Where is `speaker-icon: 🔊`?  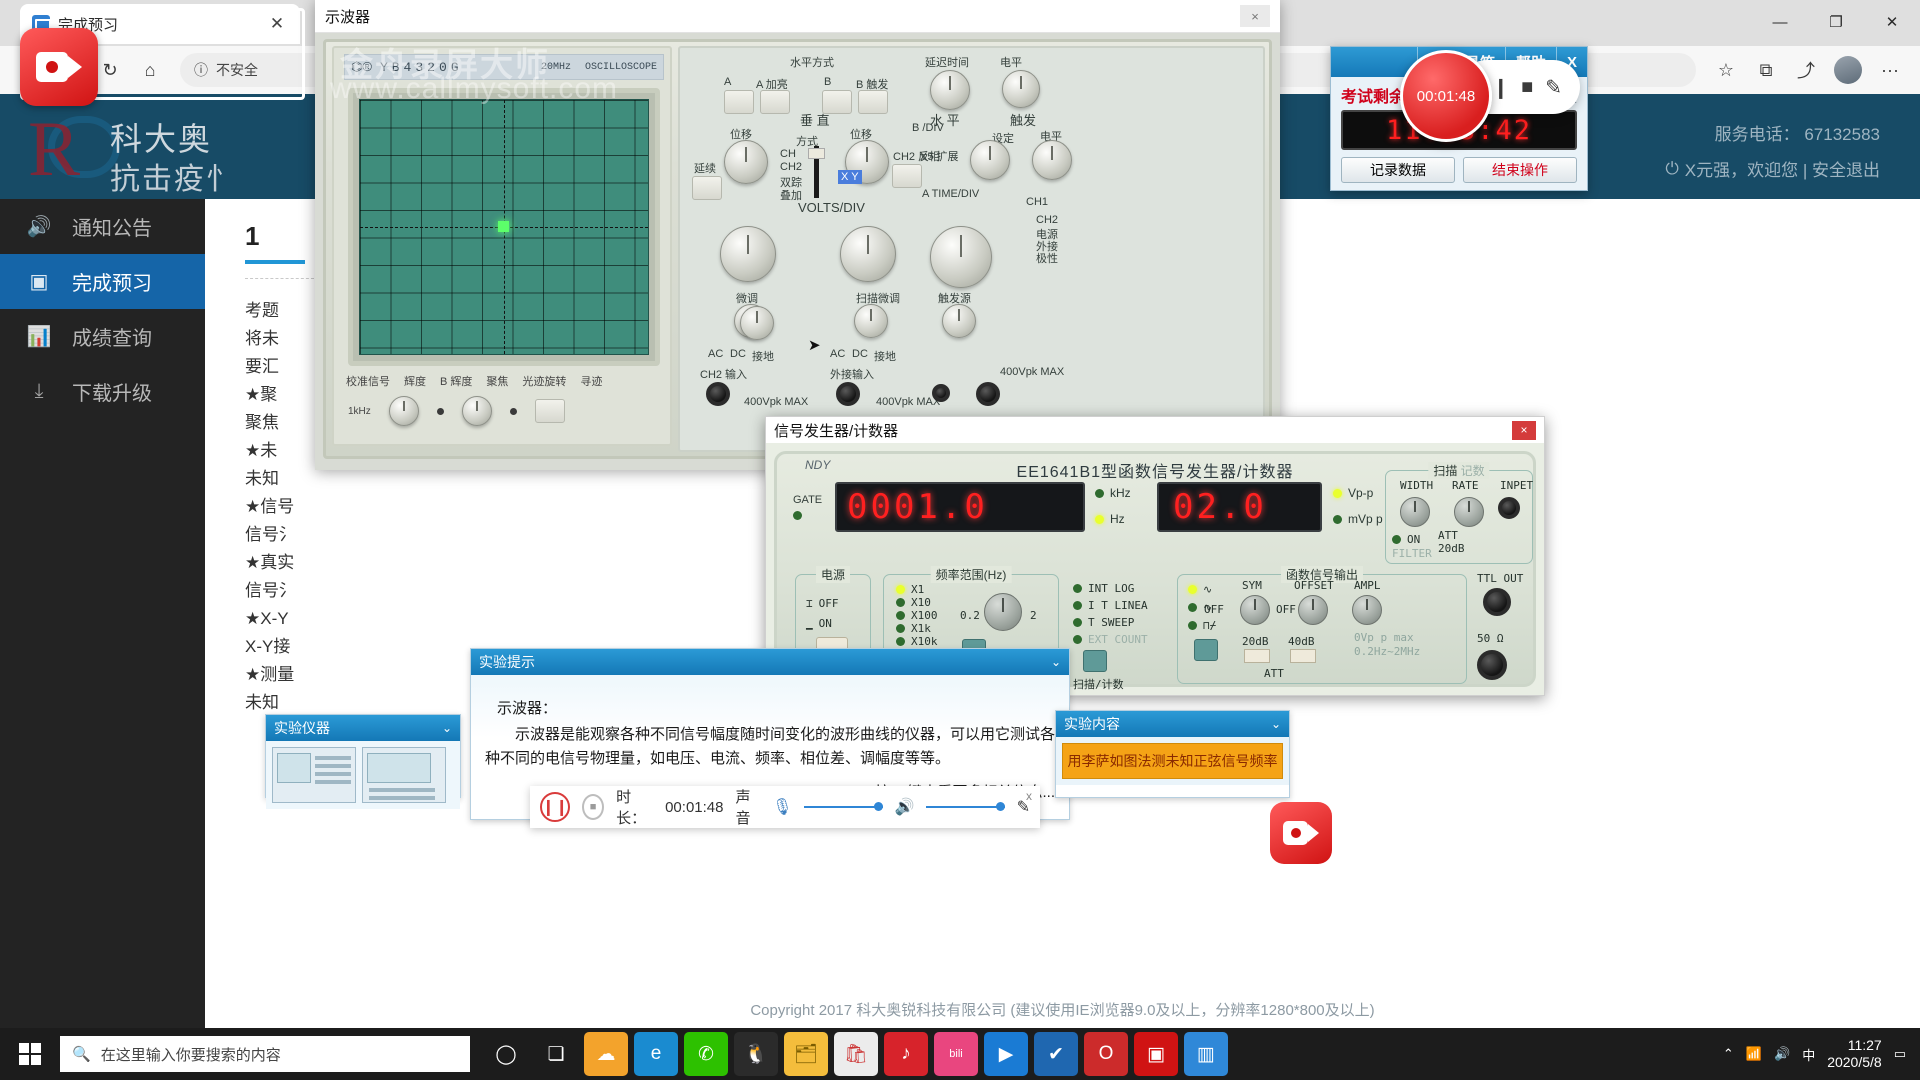
speaker-icon: 🔊 is located at coordinates (905, 807).